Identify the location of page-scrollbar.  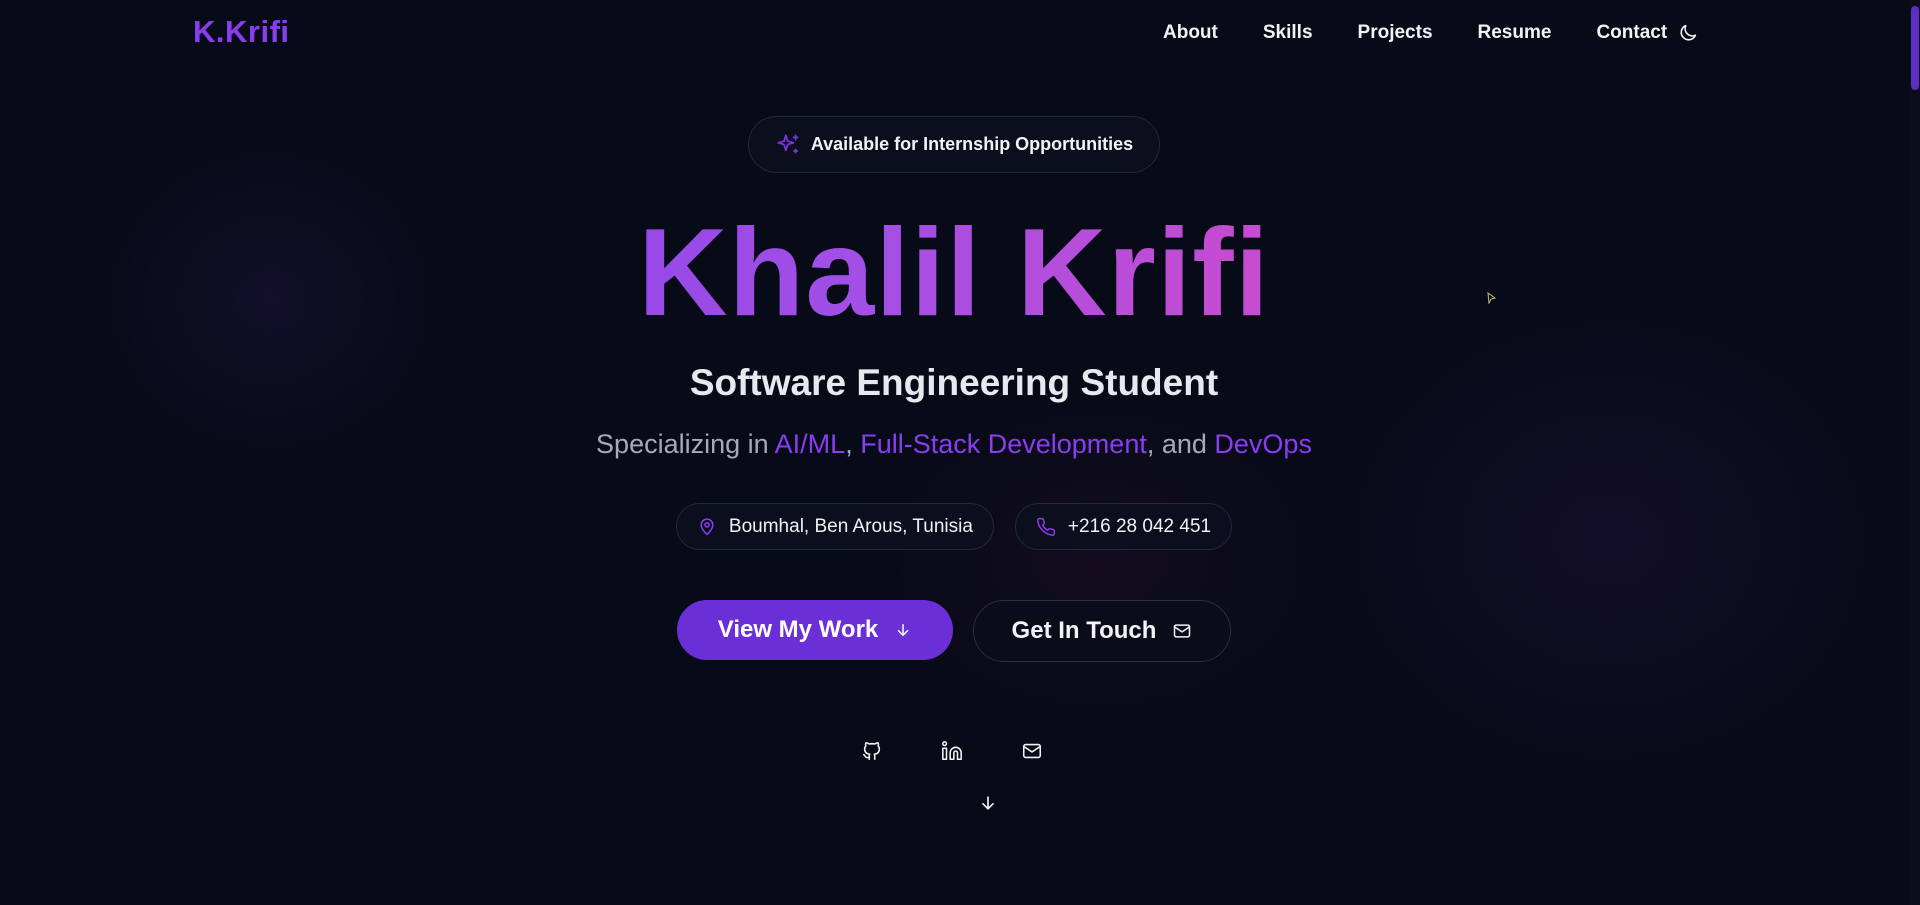
(1915, 452).